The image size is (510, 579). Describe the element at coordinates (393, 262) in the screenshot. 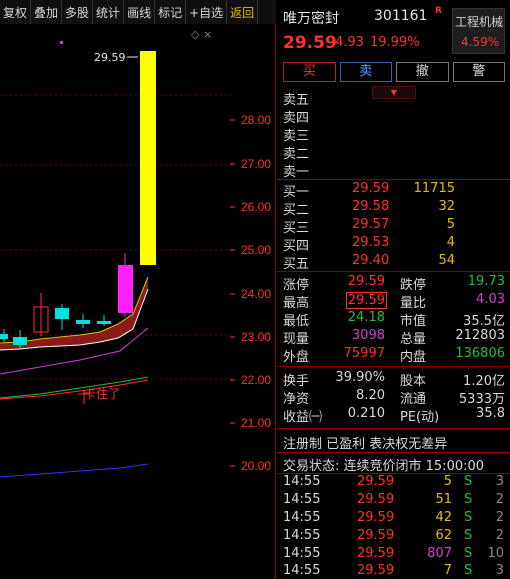

I see `order-book-row: 买五 29.40 54` at that location.